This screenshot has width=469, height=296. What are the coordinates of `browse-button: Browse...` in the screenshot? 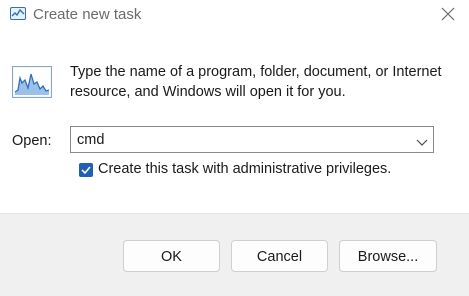 It's located at (388, 256).